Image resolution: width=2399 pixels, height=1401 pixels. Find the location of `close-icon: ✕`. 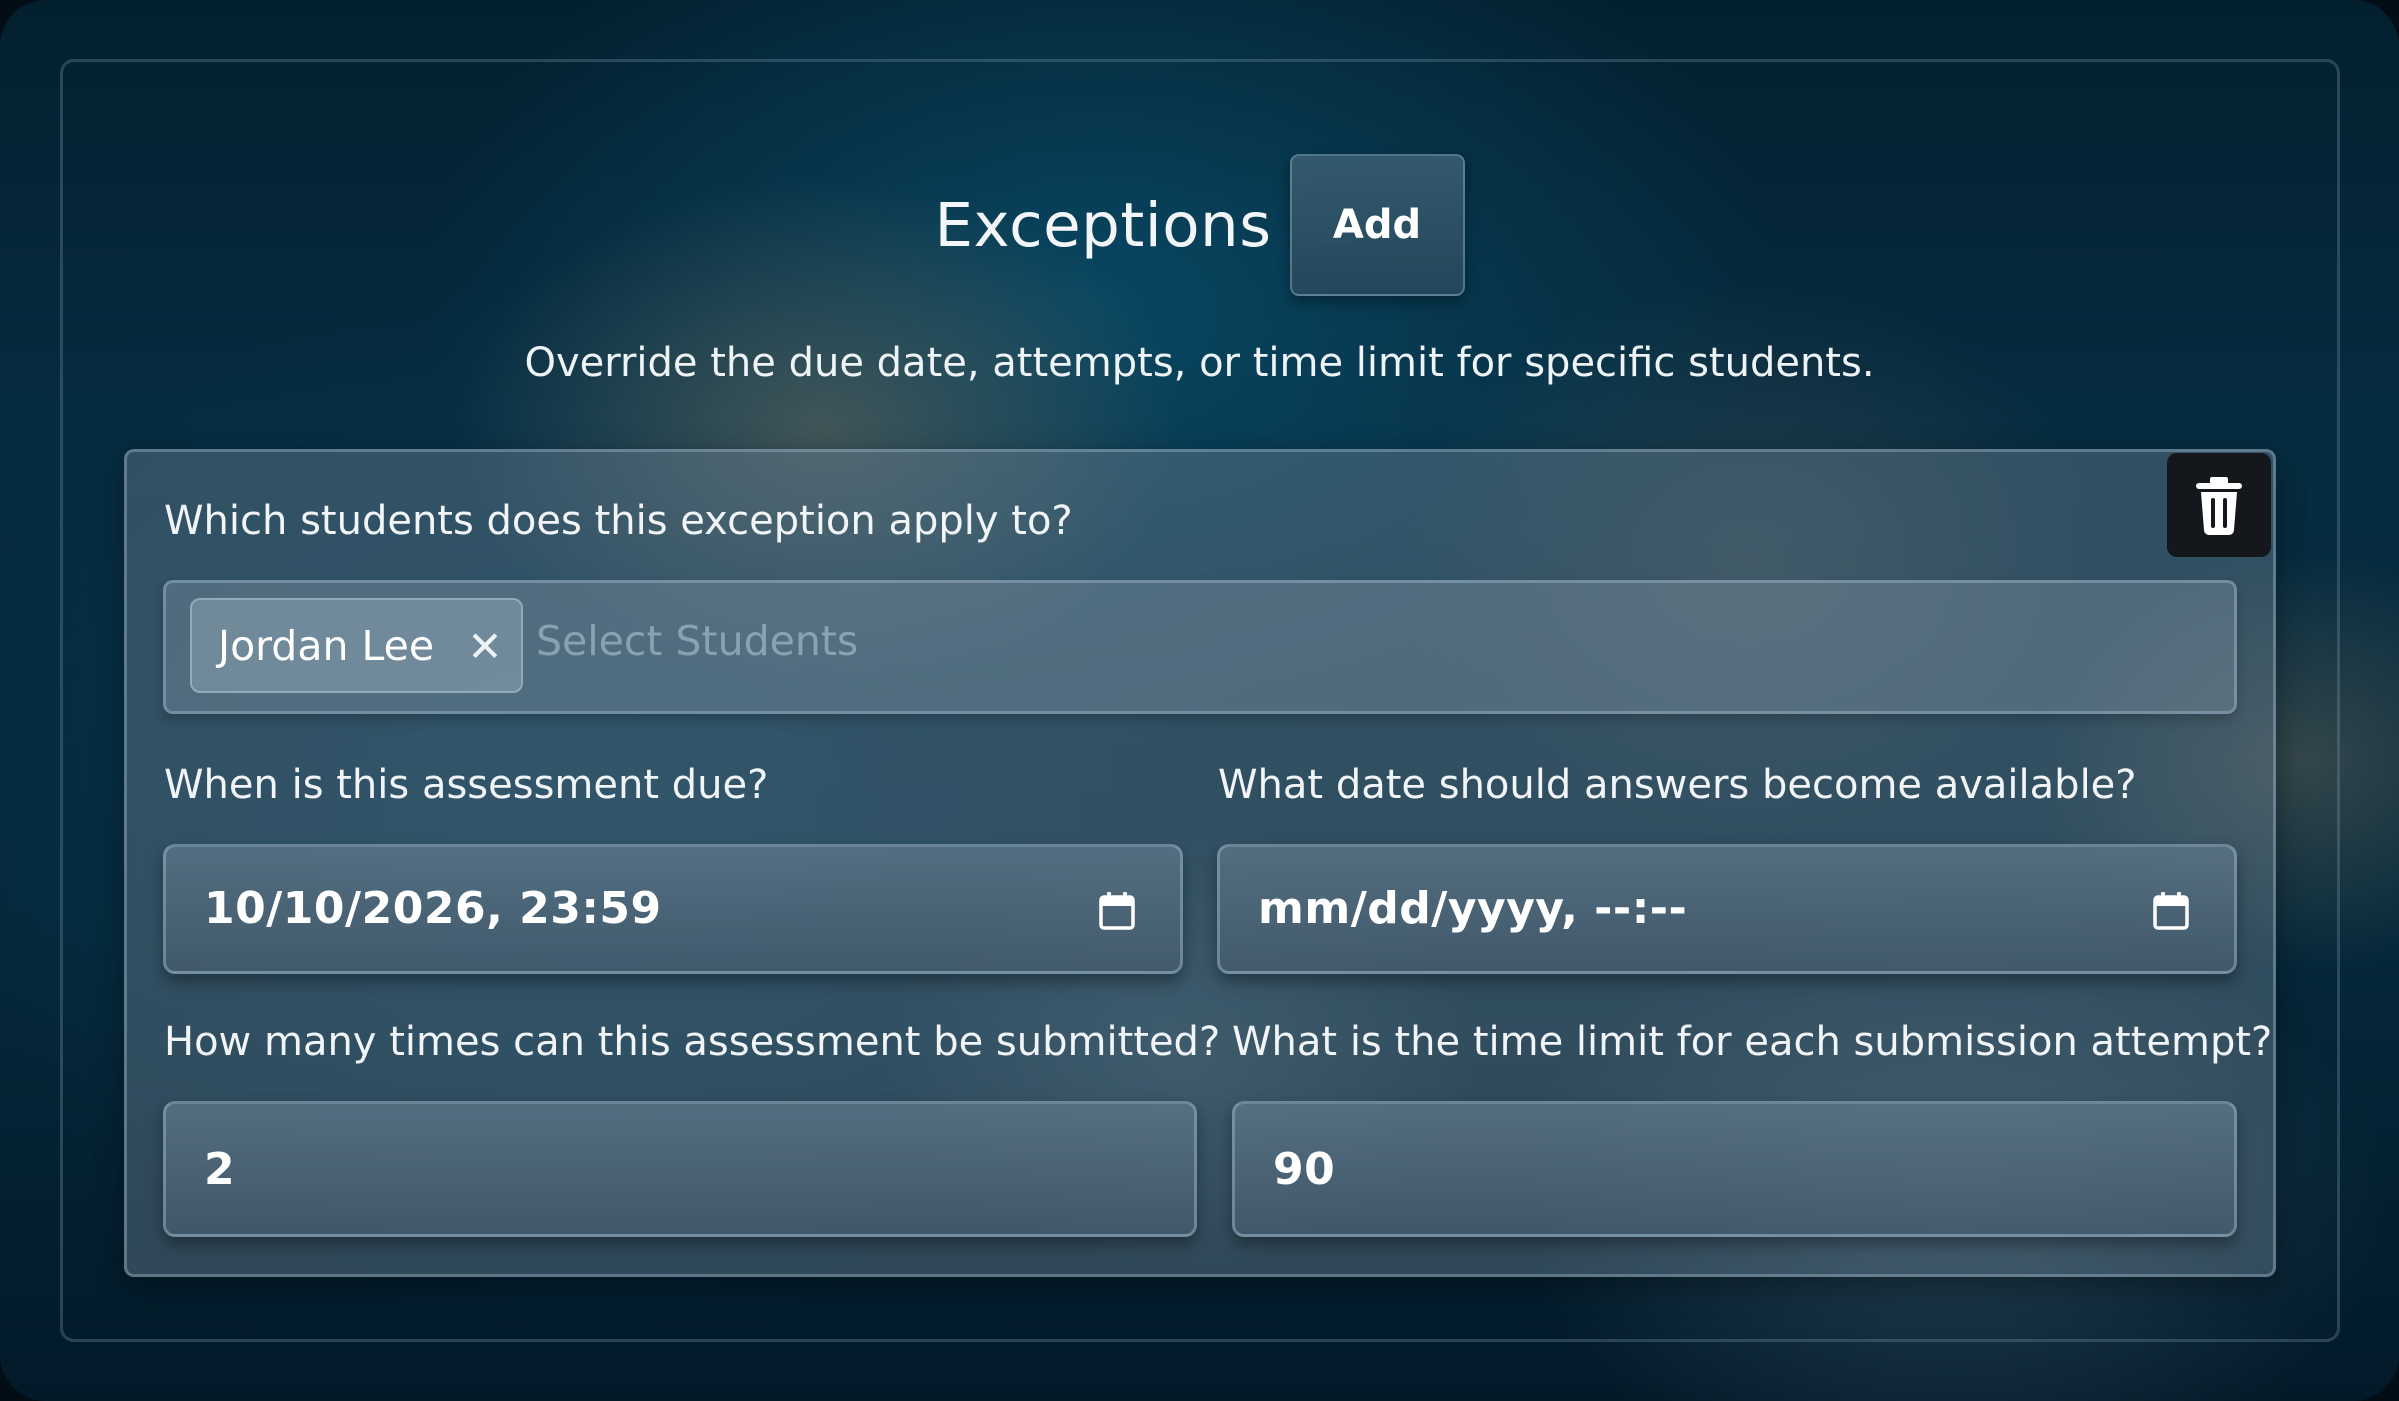

close-icon: ✕ is located at coordinates (485, 646).